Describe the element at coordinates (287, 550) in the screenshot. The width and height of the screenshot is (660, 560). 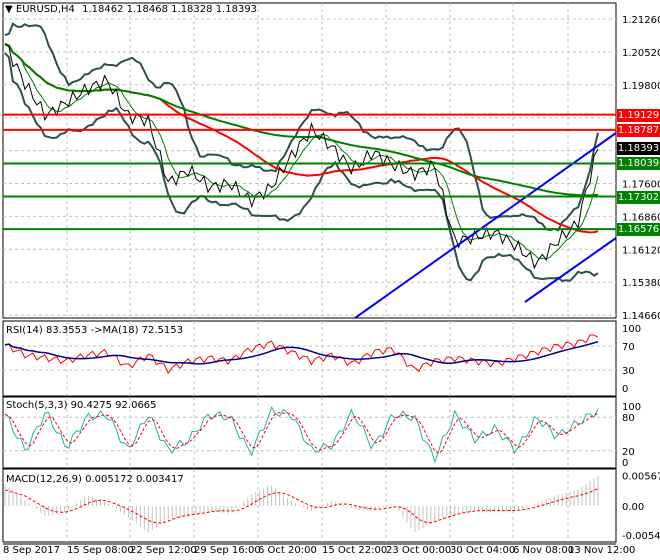
I see `time-label: 6 Oct 20:00` at that location.